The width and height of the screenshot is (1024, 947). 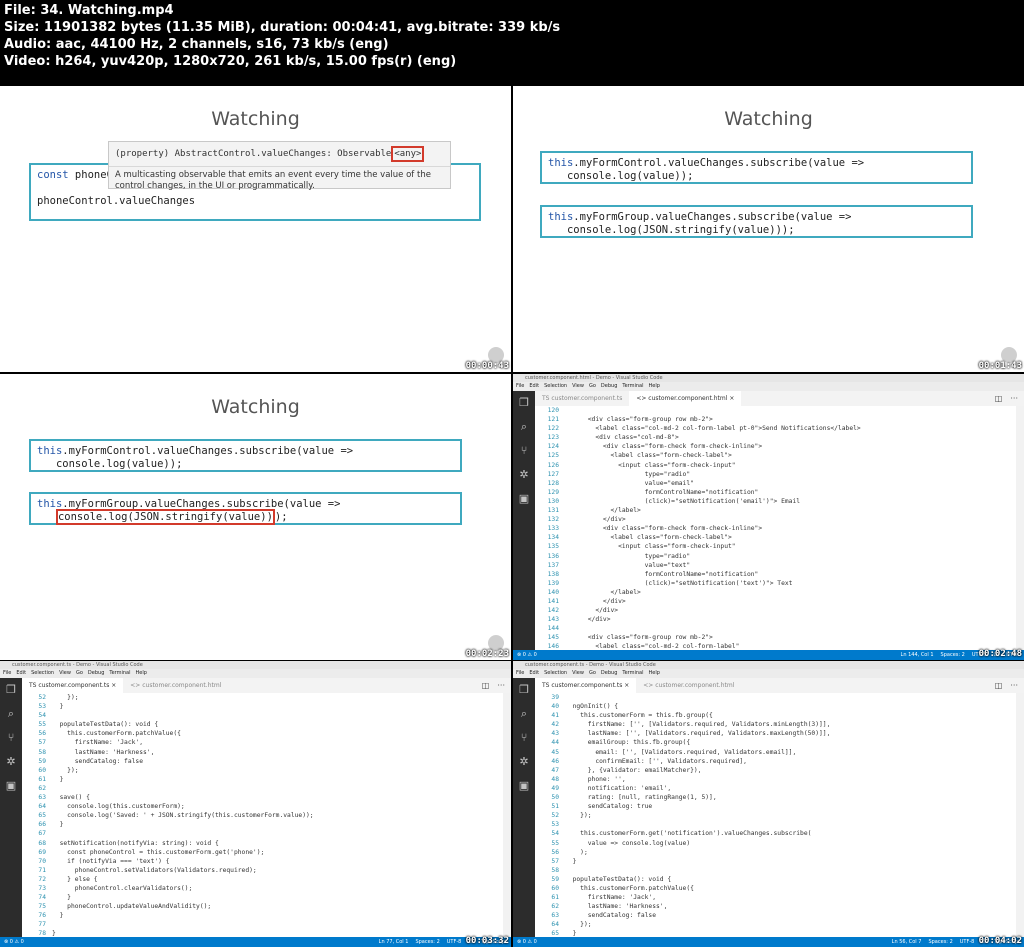 What do you see at coordinates (628, 743) in the screenshot?
I see `line-text: emailGroup: this.fb.group({` at bounding box center [628, 743].